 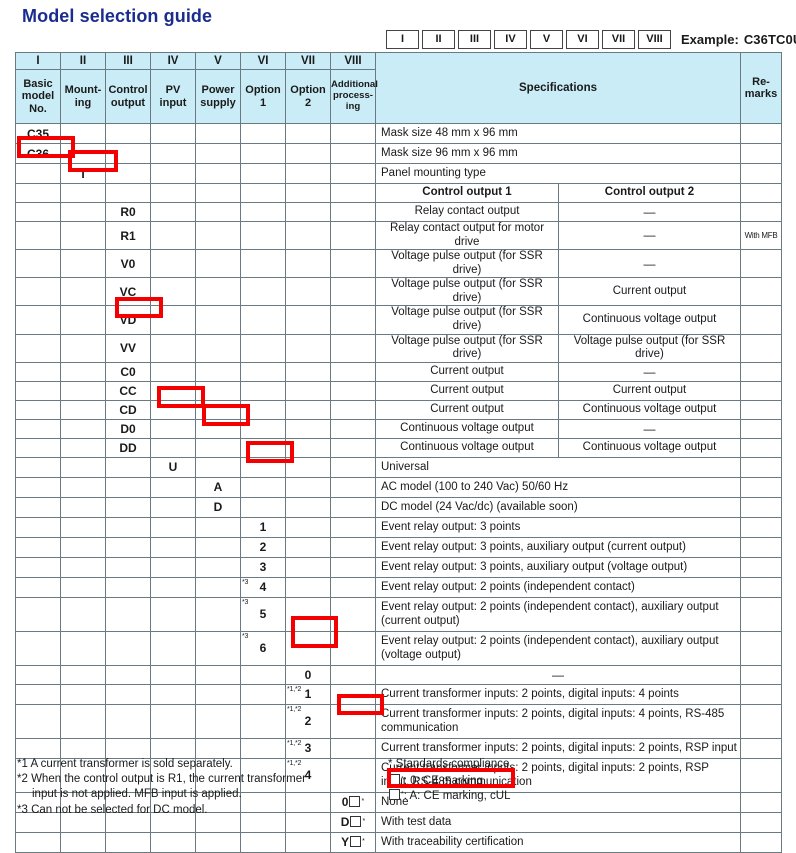 What do you see at coordinates (449, 764) in the screenshot?
I see `standards-heading: * Standards compliance` at bounding box center [449, 764].